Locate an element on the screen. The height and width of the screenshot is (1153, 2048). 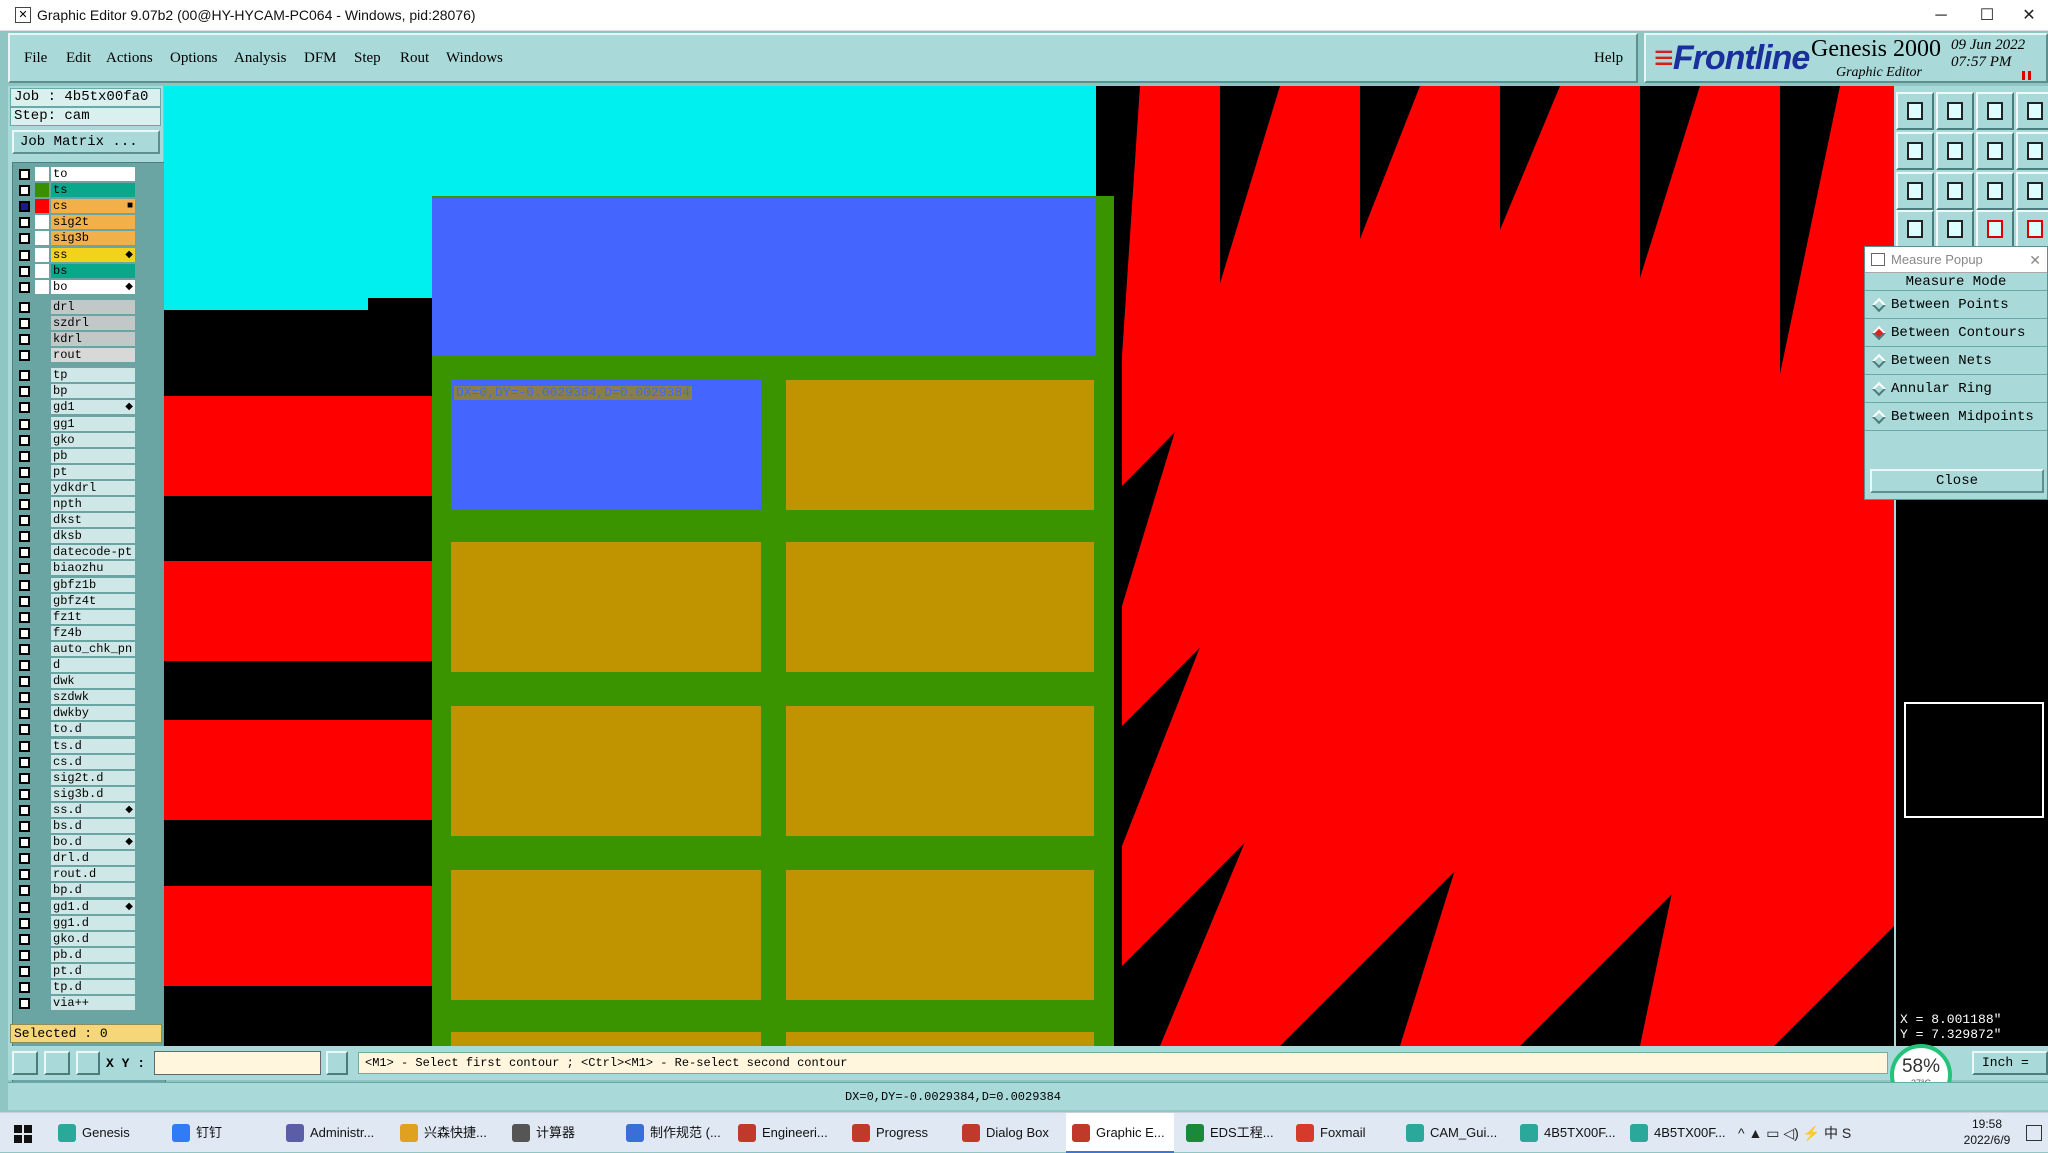
layer-name: szdwk is located at coordinates (93, 697).